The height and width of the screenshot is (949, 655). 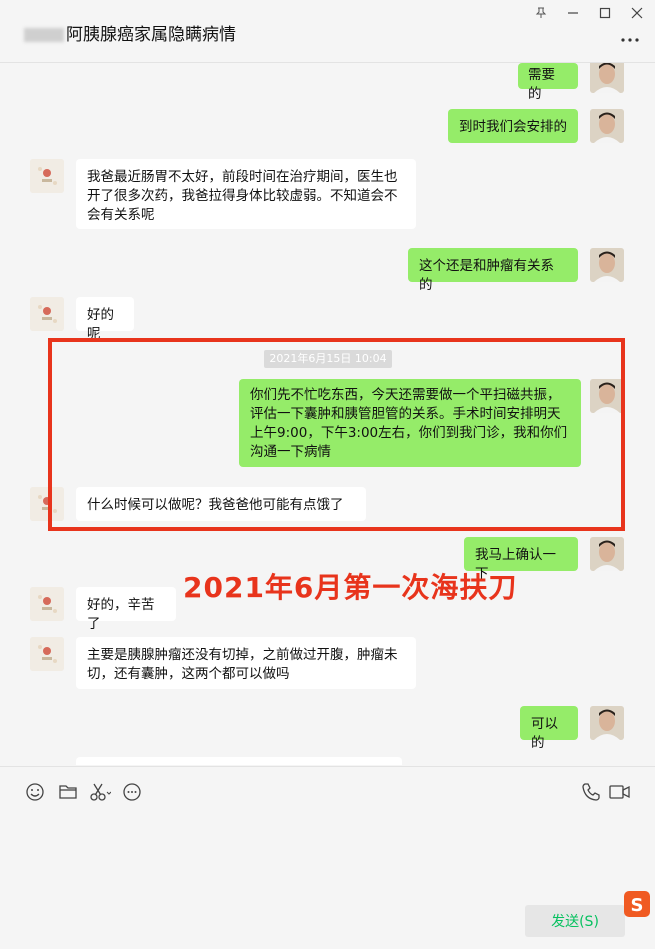 What do you see at coordinates (68, 792) in the screenshot?
I see `folder-icon` at bounding box center [68, 792].